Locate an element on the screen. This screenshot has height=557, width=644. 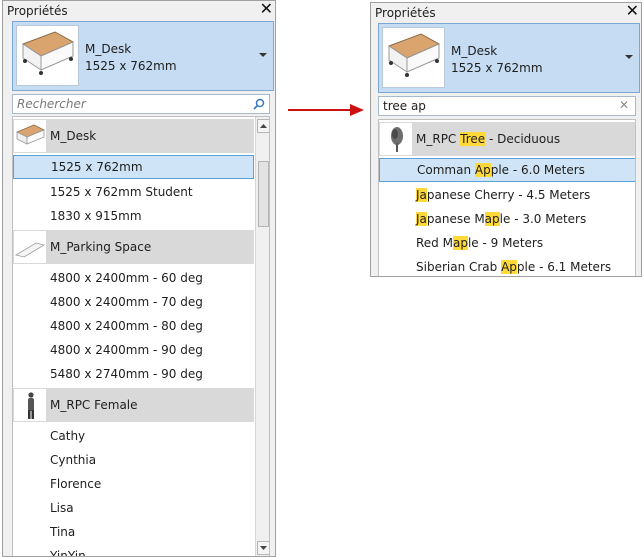
group-header: M_RPC Female is located at coordinates (133, 405).